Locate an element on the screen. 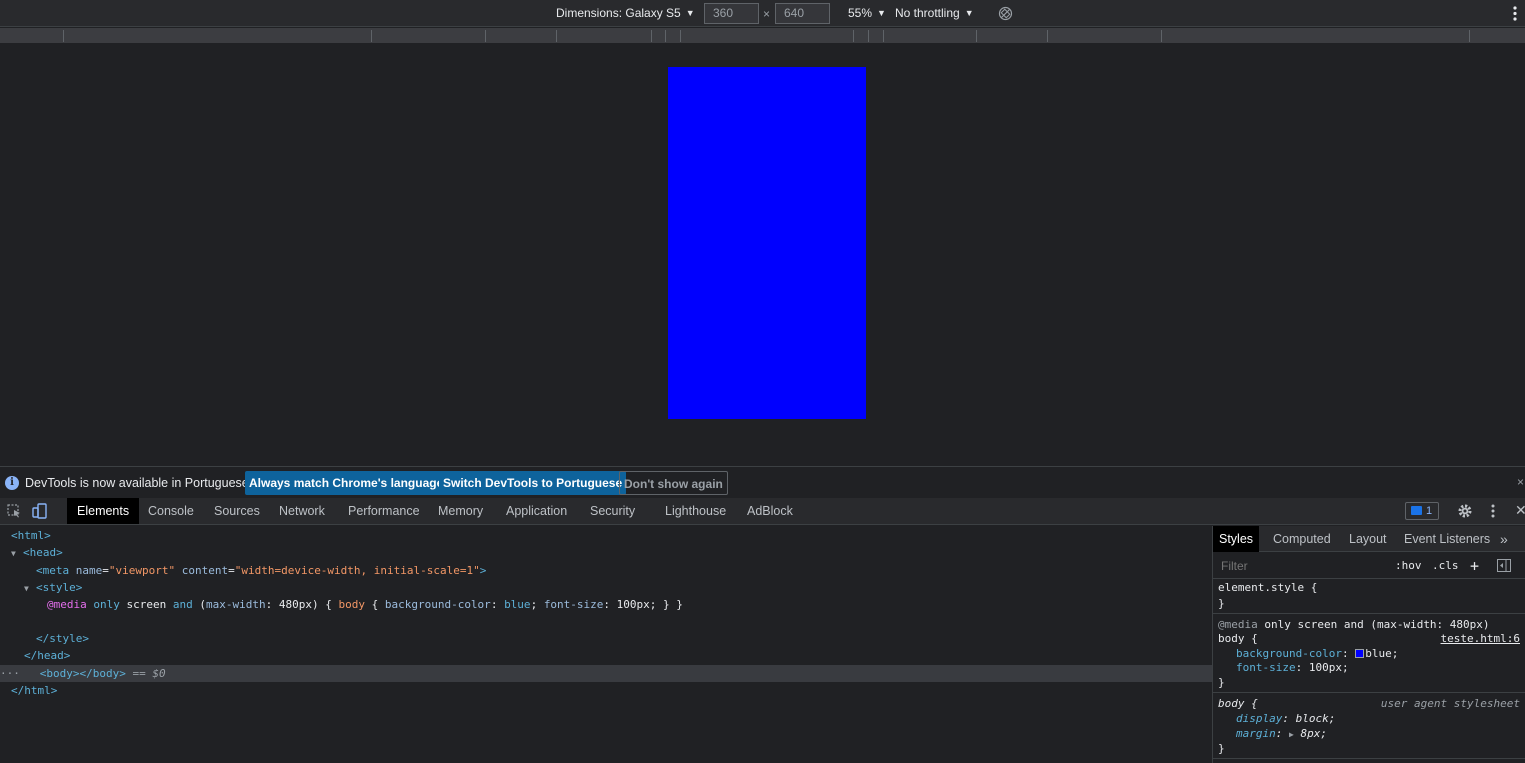  tab-security: Security is located at coordinates (612, 511).